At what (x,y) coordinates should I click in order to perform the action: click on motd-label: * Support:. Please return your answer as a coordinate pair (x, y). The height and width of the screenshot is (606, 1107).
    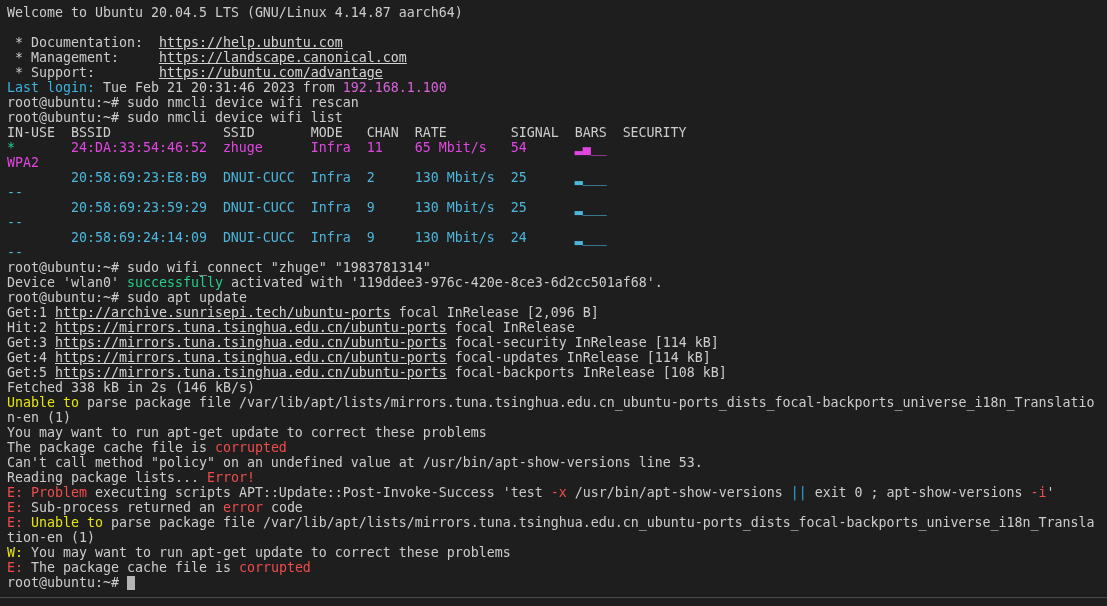
    Looking at the image, I should click on (55, 72).